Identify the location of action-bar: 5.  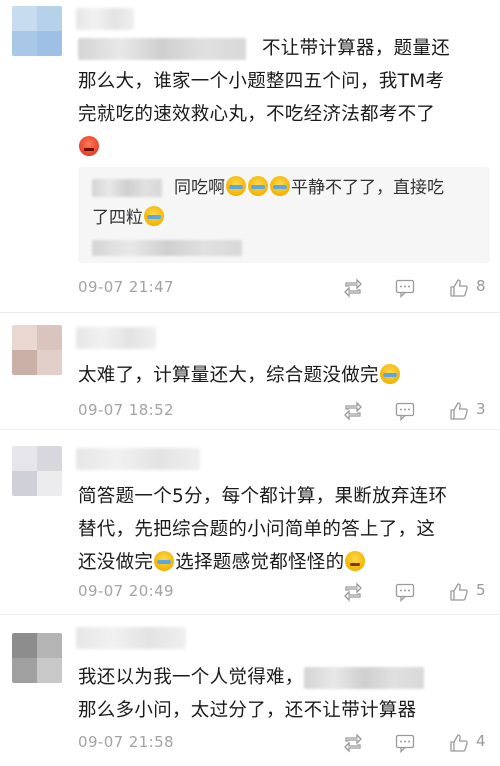
(416, 593).